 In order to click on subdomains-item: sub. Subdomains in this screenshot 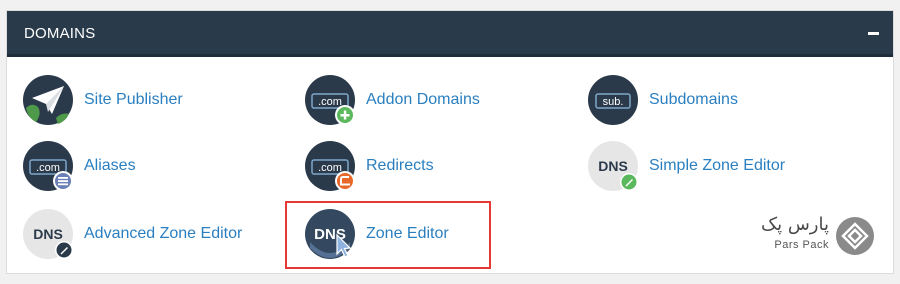, I will do `click(662, 100)`.